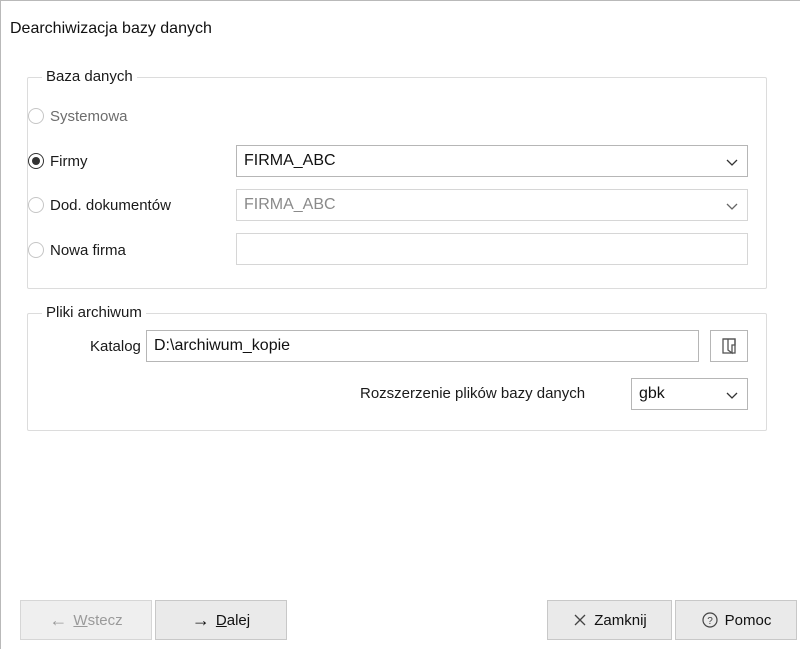 The image size is (800, 649). What do you see at coordinates (689, 394) in the screenshot?
I see `extension-select: gbk` at bounding box center [689, 394].